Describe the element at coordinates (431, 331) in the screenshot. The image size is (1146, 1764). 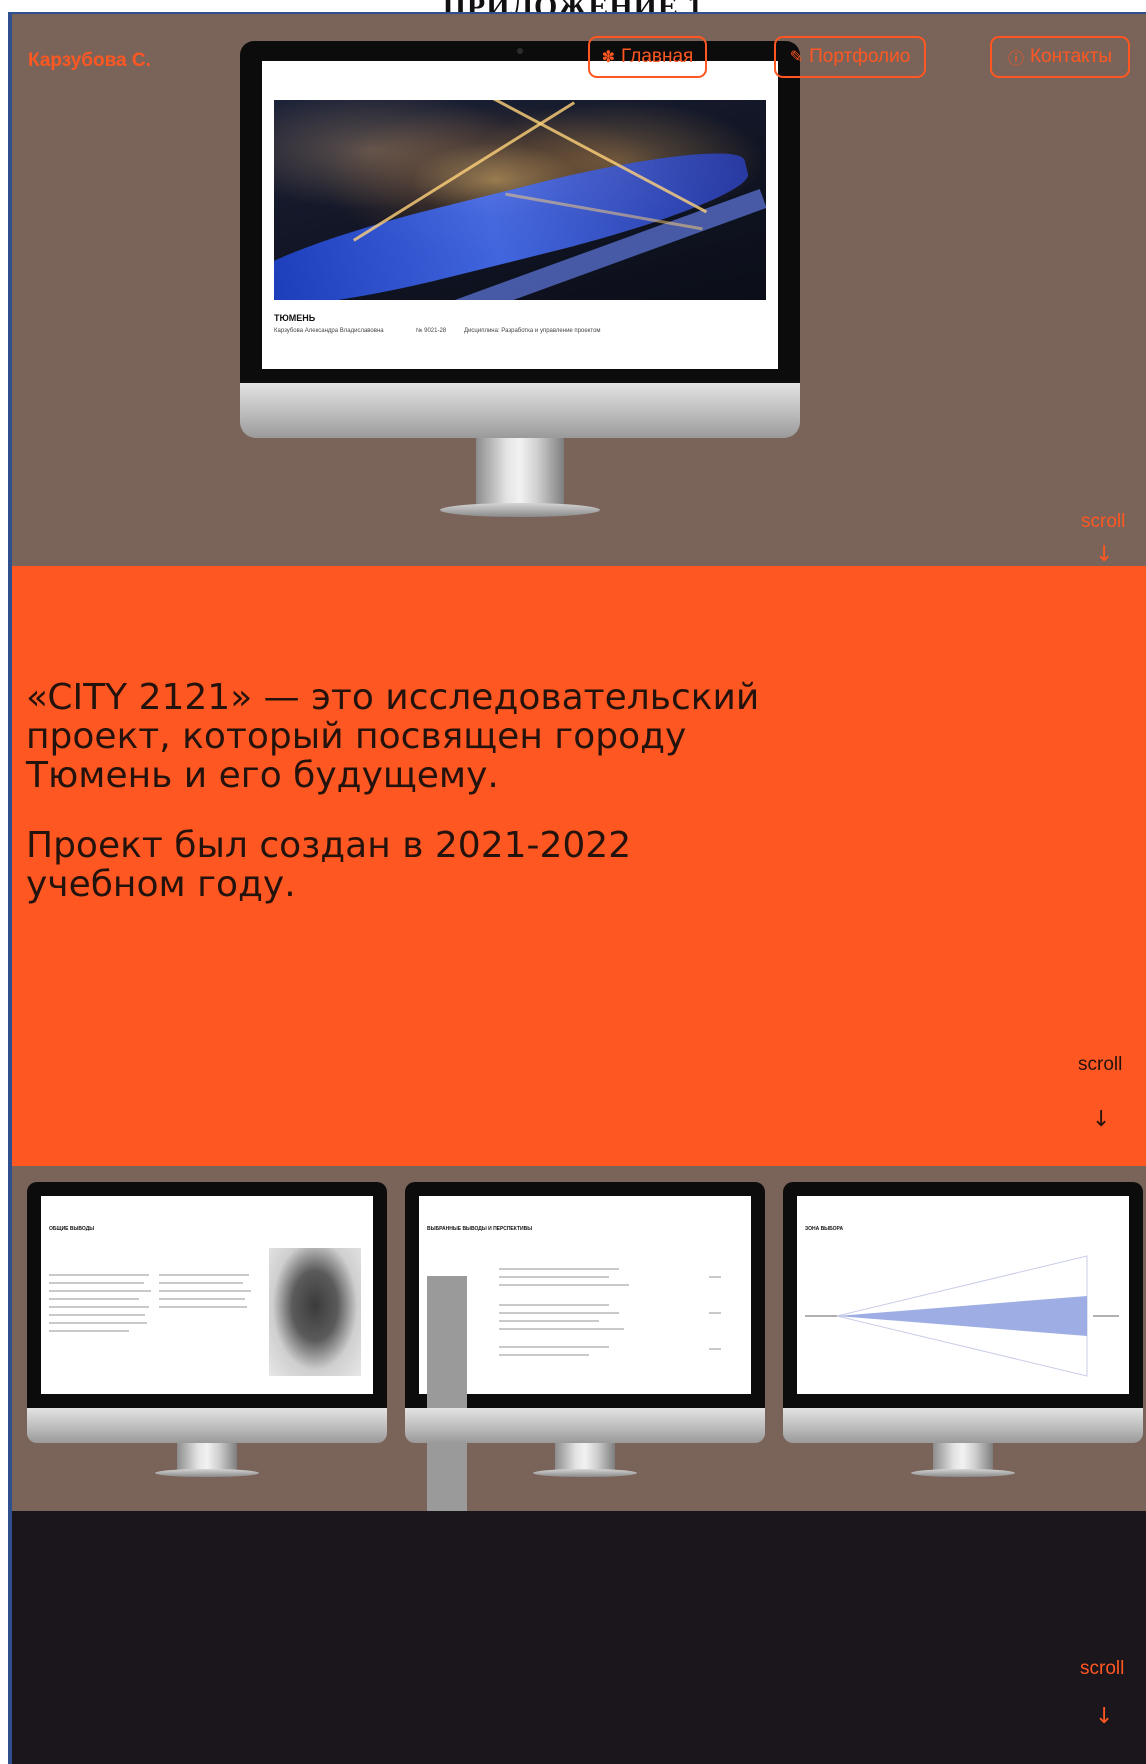
I see `screen-caption-group: № 9021-28` at that location.